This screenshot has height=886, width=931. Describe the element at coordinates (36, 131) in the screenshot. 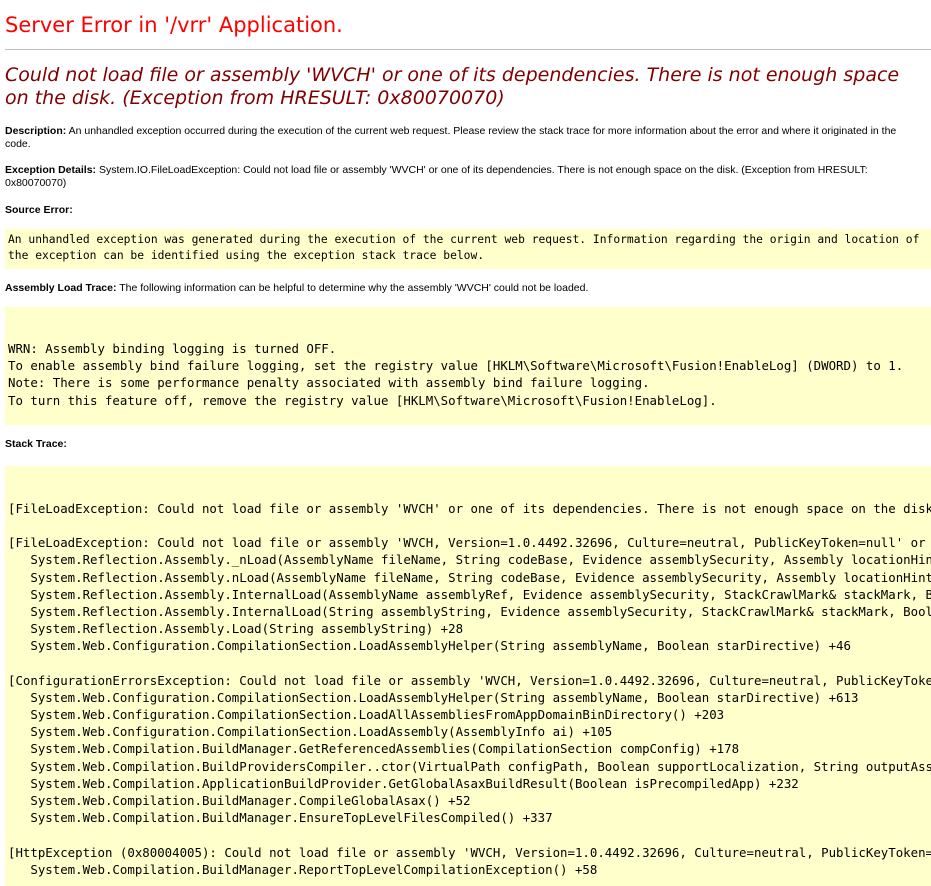

I see `description-label: Description:` at that location.